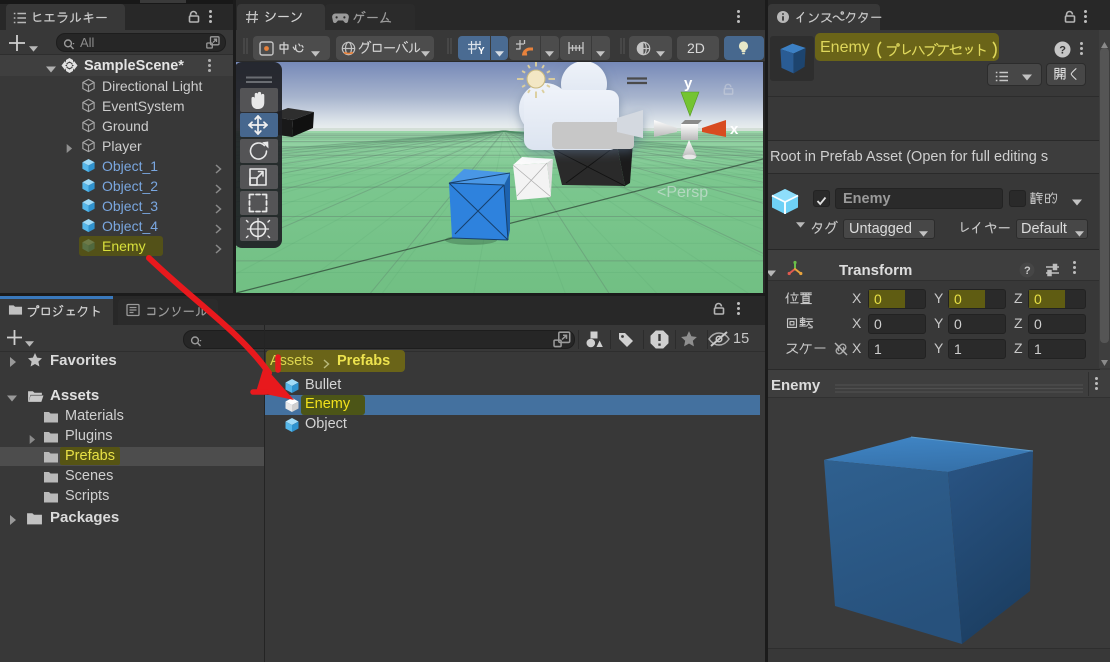 The width and height of the screenshot is (1110, 662). Describe the element at coordinates (688, 83) in the screenshot. I see `svg-text: y` at that location.